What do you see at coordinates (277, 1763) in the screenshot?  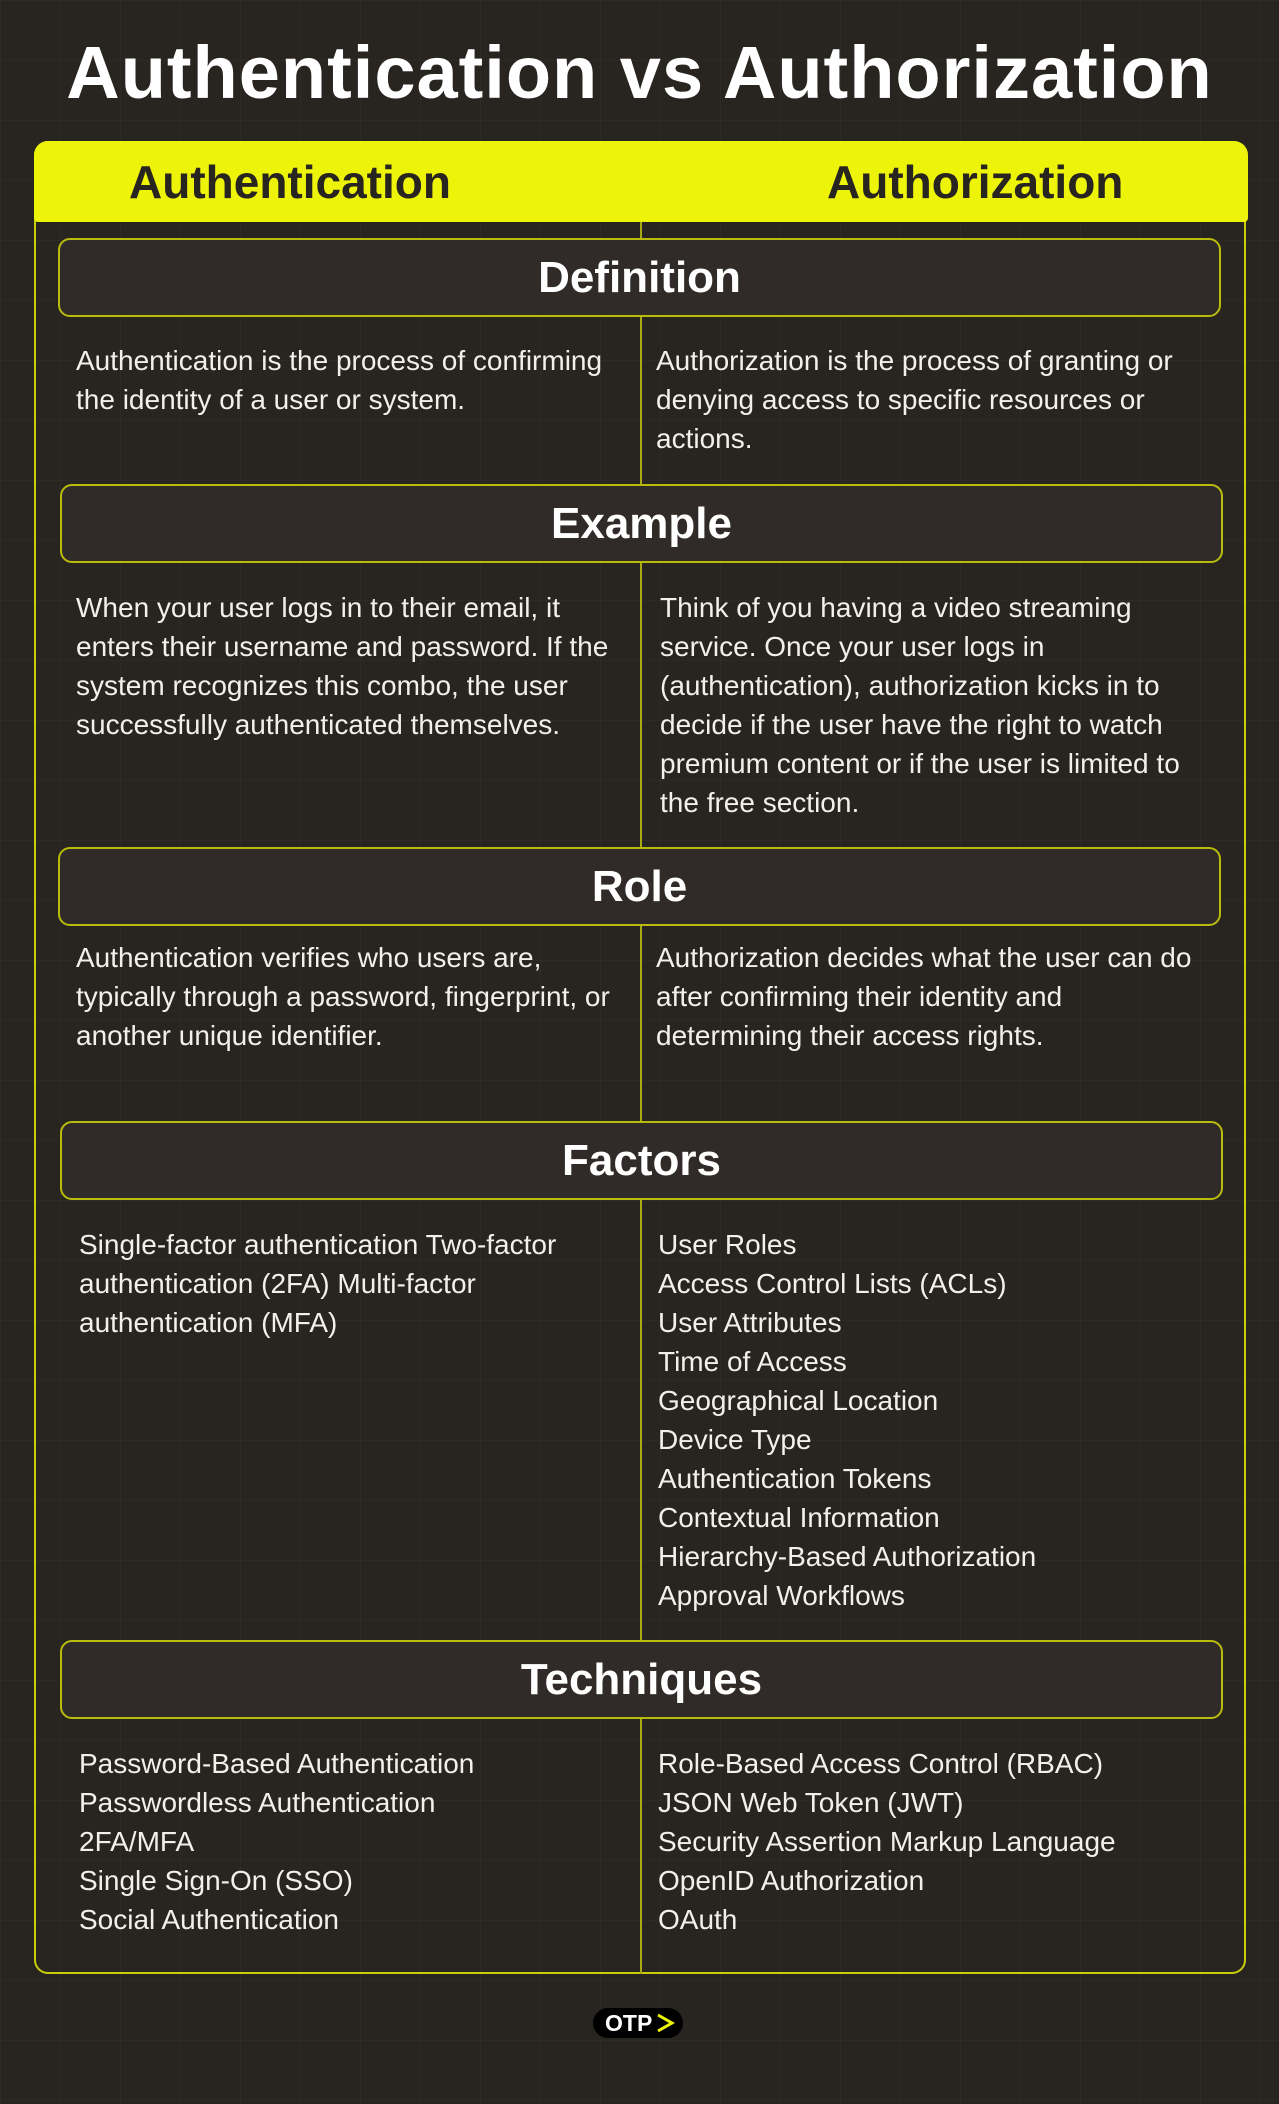 I see `list-item: Password-Based Authentication` at bounding box center [277, 1763].